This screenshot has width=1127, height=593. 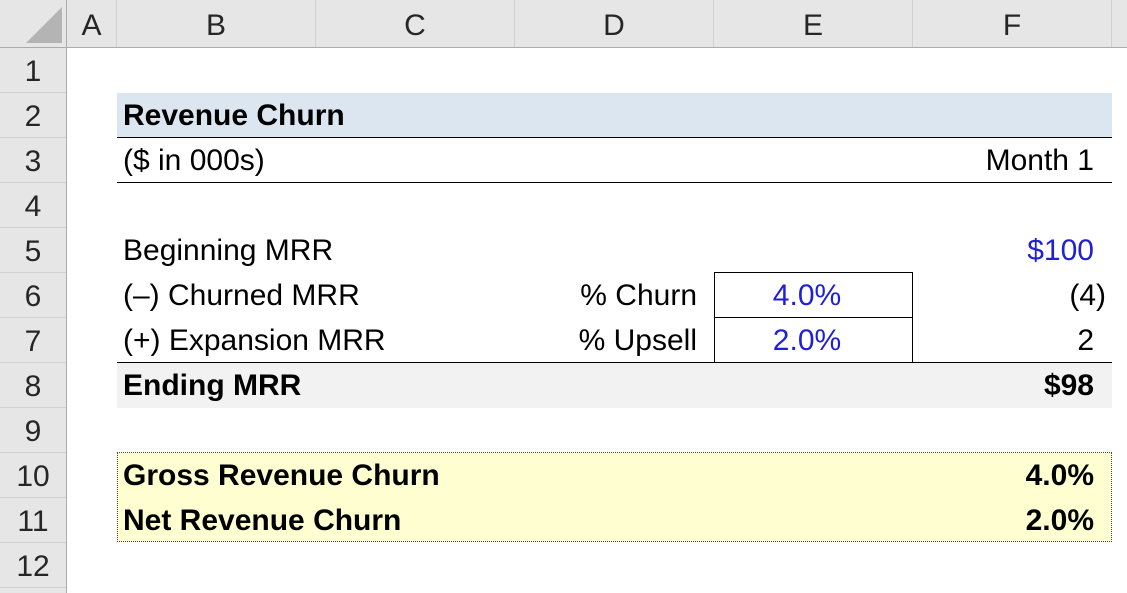 I want to click on upsell-rate-input: 2.0%, so click(x=807, y=340).